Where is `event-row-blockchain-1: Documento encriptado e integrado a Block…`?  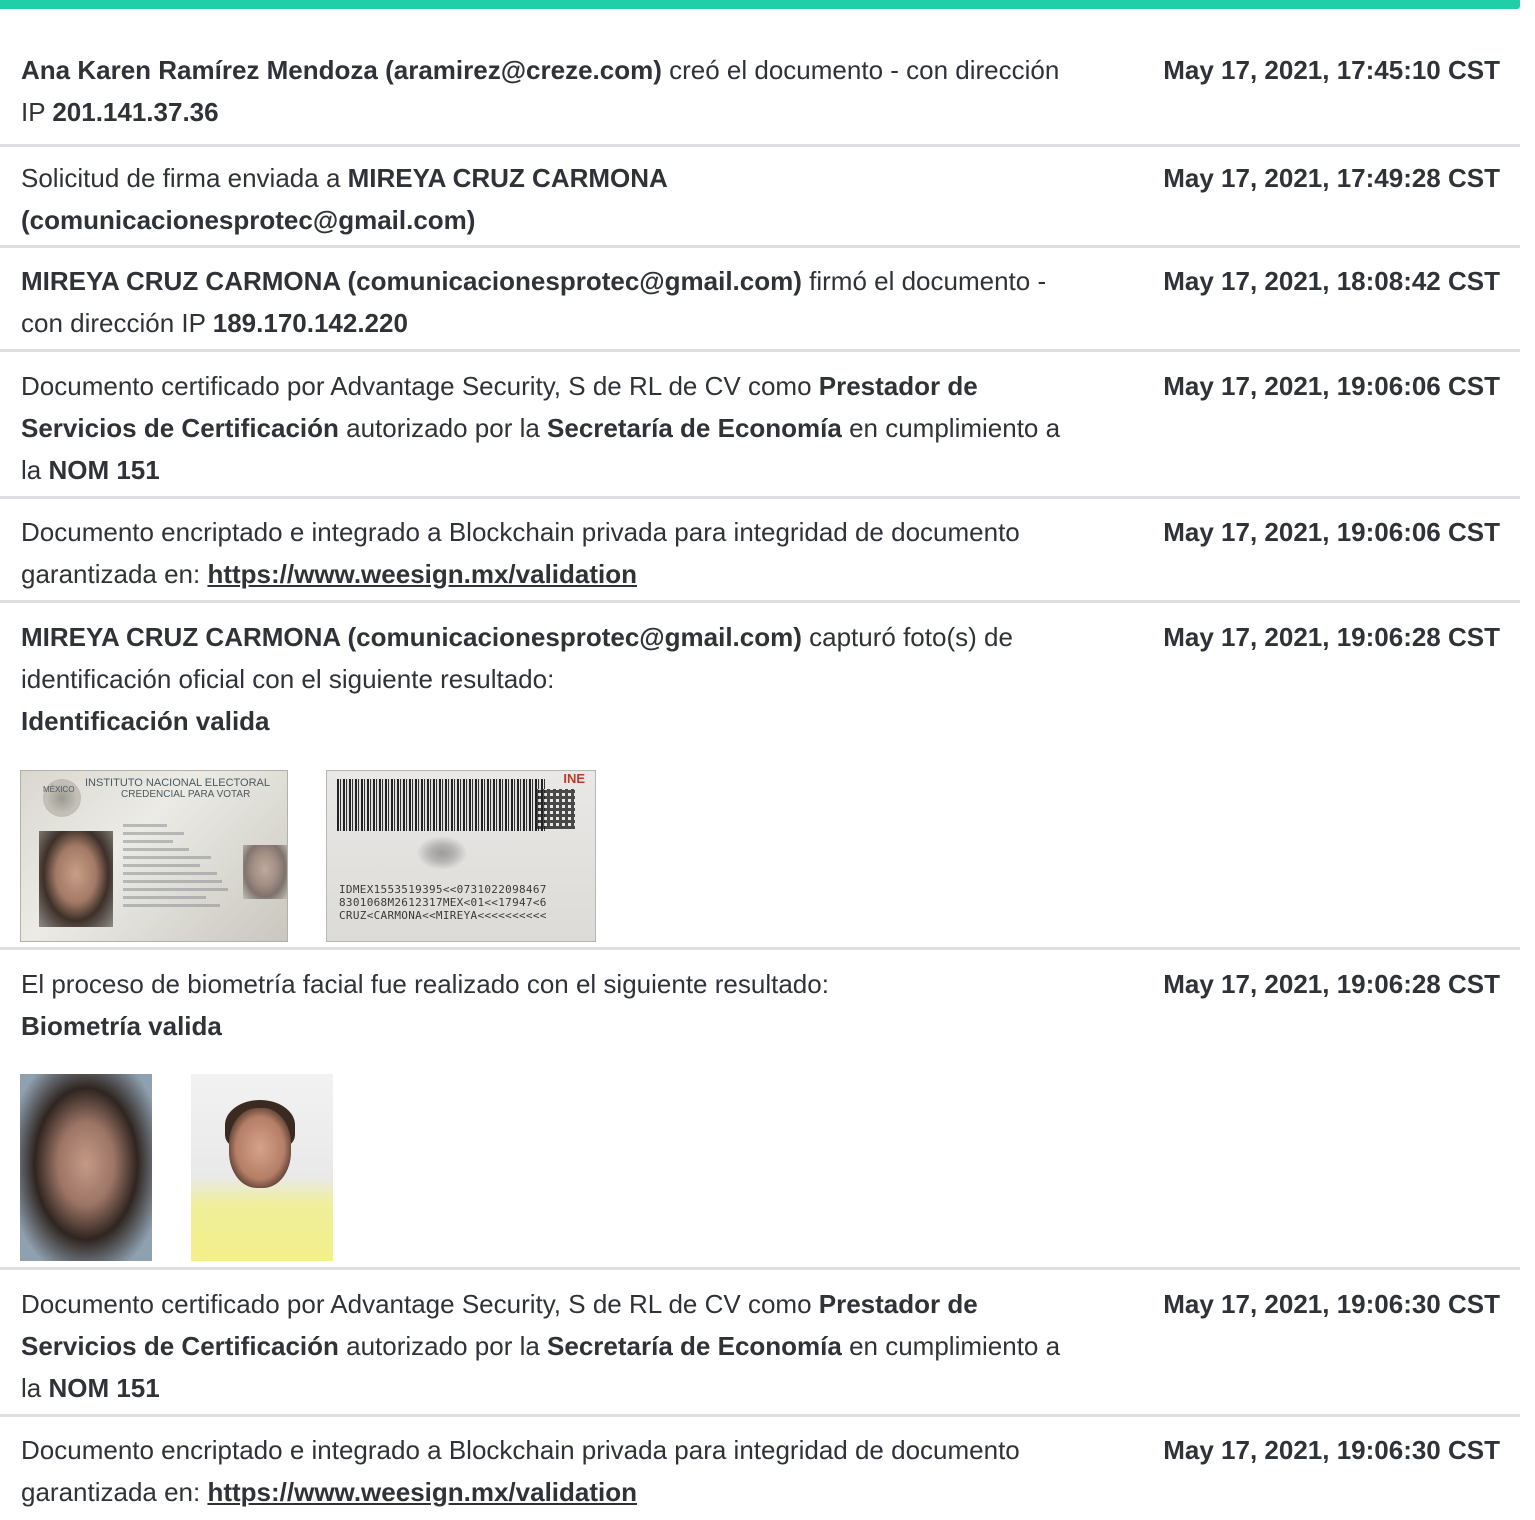
event-row-blockchain-1: Documento encriptado e integrado a Block… is located at coordinates (760, 549).